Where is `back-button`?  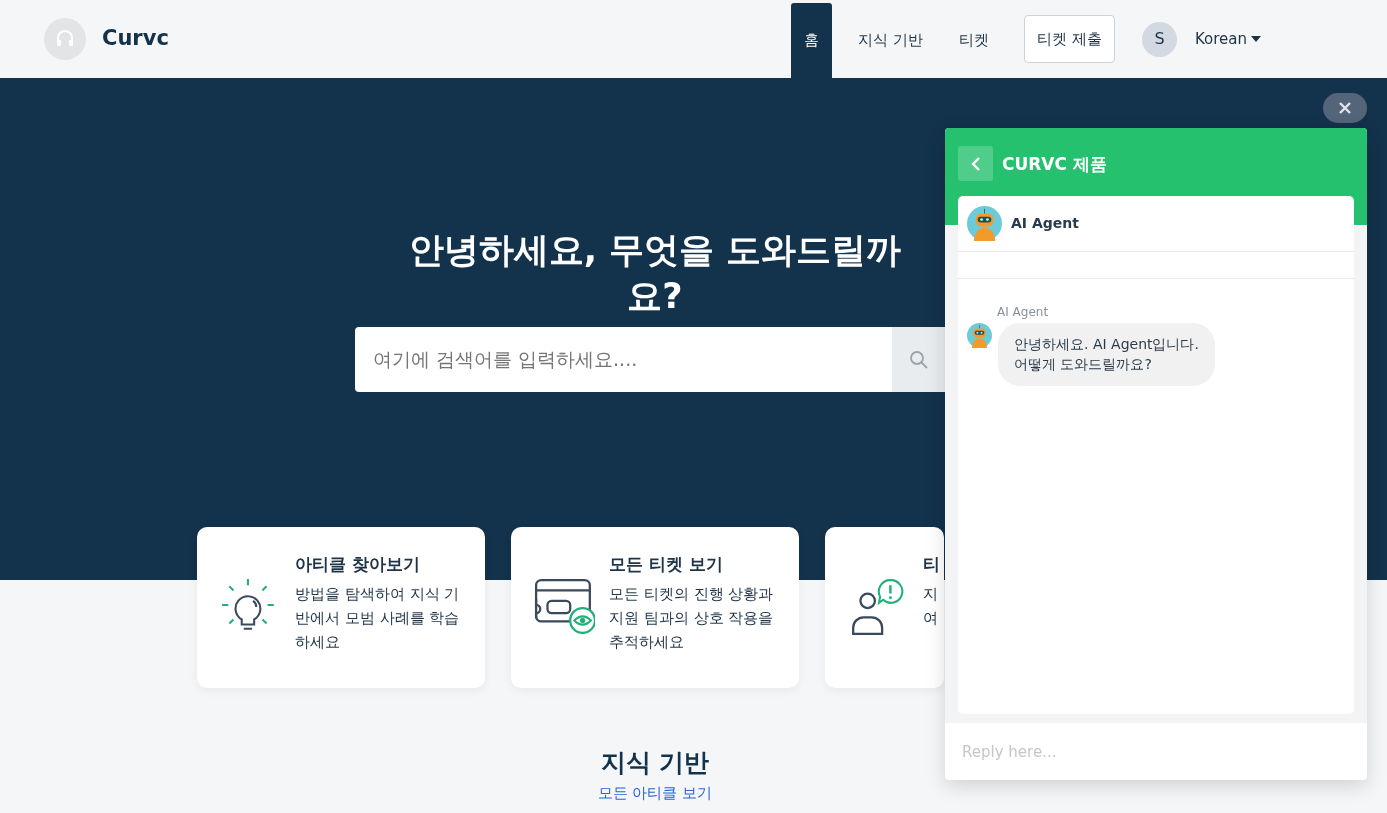 back-button is located at coordinates (975, 163).